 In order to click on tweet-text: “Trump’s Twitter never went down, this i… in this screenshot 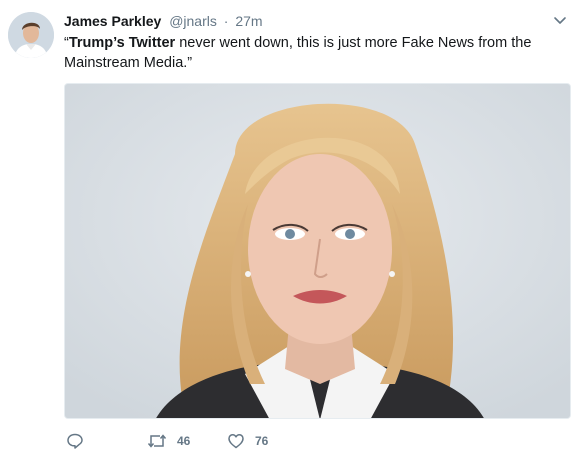, I will do `click(314, 53)`.